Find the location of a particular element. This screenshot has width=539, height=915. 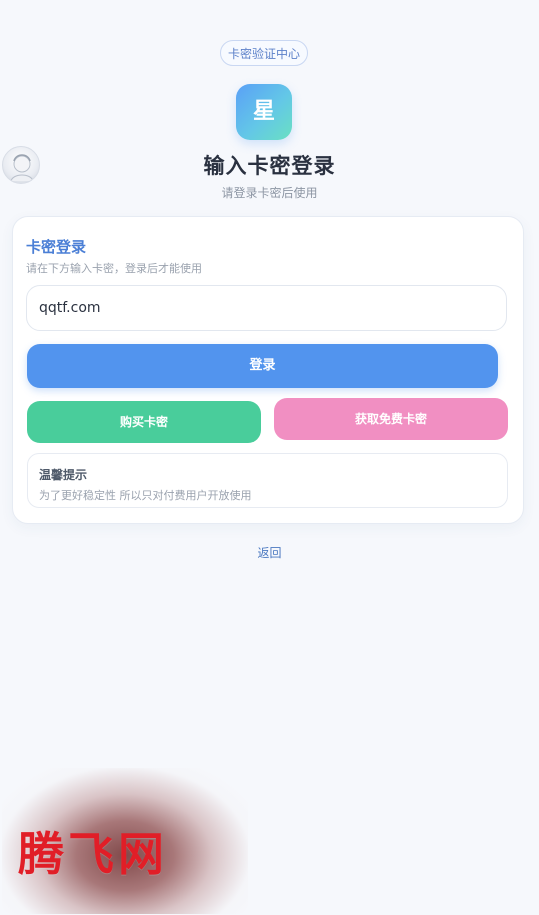

back-link: 返回 is located at coordinates (269, 552).